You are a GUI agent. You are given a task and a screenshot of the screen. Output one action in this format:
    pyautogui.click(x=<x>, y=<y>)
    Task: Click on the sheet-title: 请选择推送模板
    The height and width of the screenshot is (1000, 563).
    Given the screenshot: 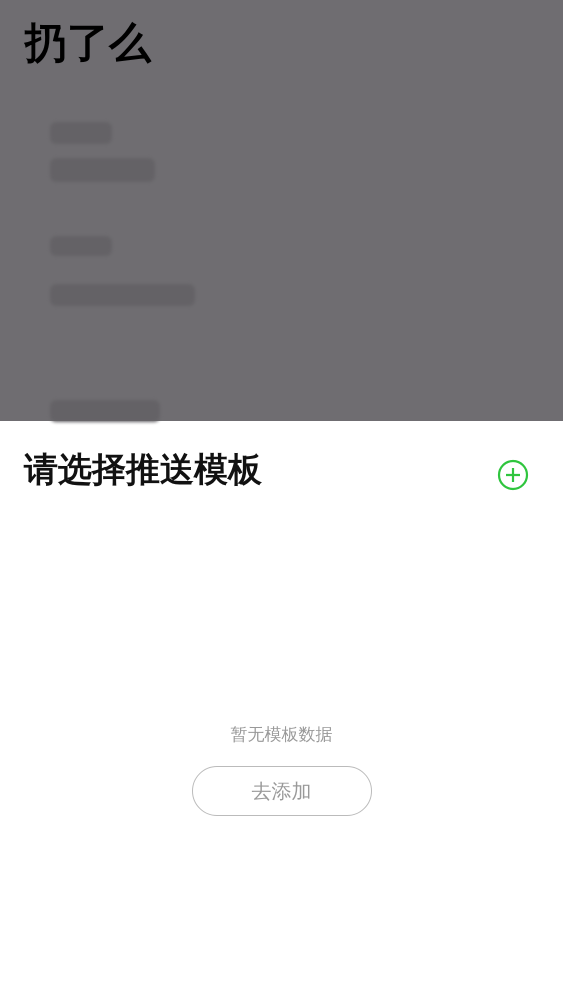 What is the action you would take?
    pyautogui.click(x=143, y=470)
    